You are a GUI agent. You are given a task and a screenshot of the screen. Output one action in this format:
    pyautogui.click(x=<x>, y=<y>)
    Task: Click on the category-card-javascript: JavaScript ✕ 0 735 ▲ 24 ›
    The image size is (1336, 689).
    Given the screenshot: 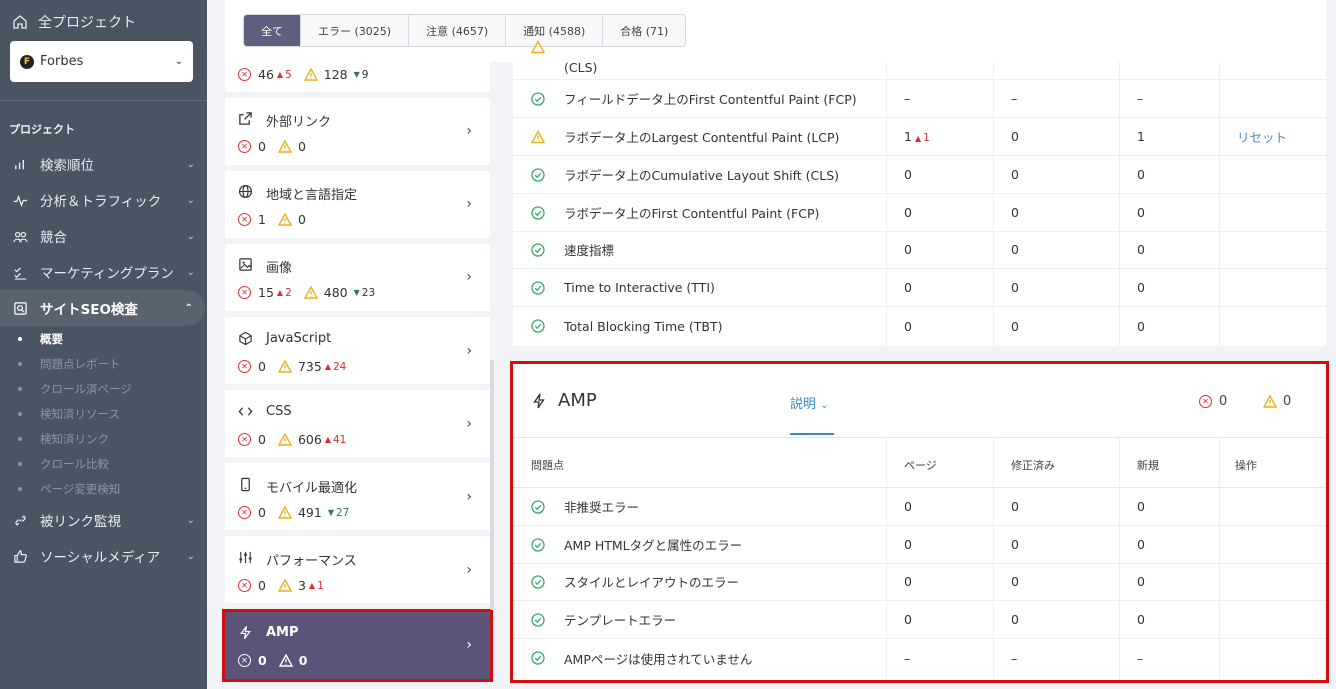 What is the action you would take?
    pyautogui.click(x=357, y=350)
    